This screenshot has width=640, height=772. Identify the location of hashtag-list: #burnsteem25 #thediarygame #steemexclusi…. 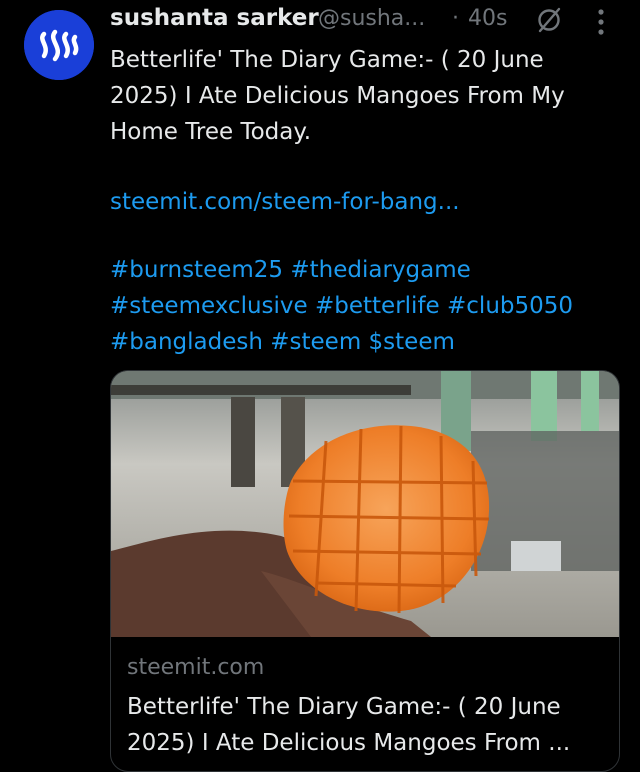
(365, 306).